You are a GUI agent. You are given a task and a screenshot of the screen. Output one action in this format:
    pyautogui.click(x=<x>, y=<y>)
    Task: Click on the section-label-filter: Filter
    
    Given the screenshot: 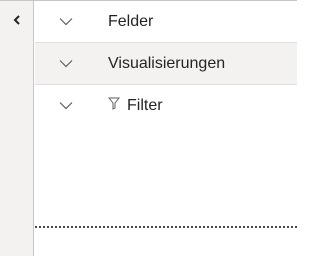 What is the action you would take?
    pyautogui.click(x=145, y=105)
    